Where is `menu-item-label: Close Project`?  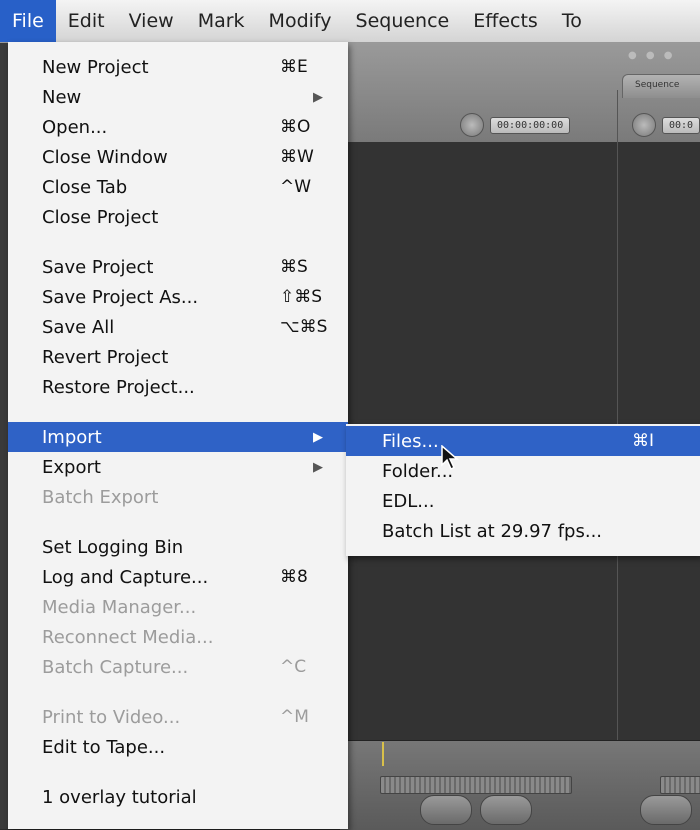
menu-item-label: Close Project is located at coordinates (100, 217).